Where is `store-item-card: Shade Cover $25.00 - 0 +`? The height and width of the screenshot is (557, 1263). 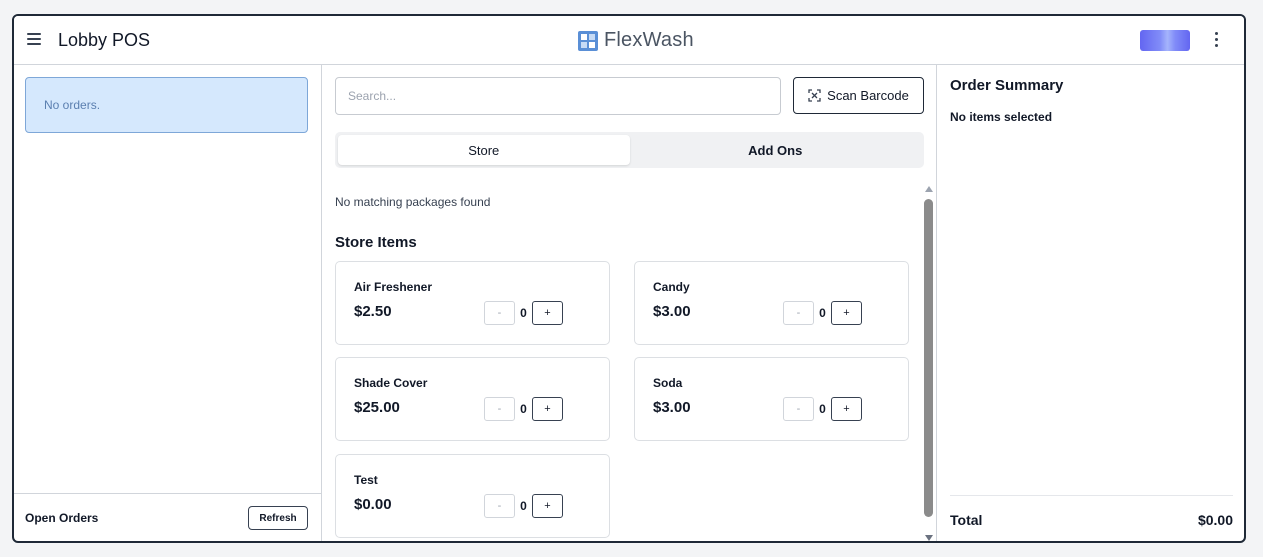 store-item-card: Shade Cover $25.00 - 0 + is located at coordinates (472, 399).